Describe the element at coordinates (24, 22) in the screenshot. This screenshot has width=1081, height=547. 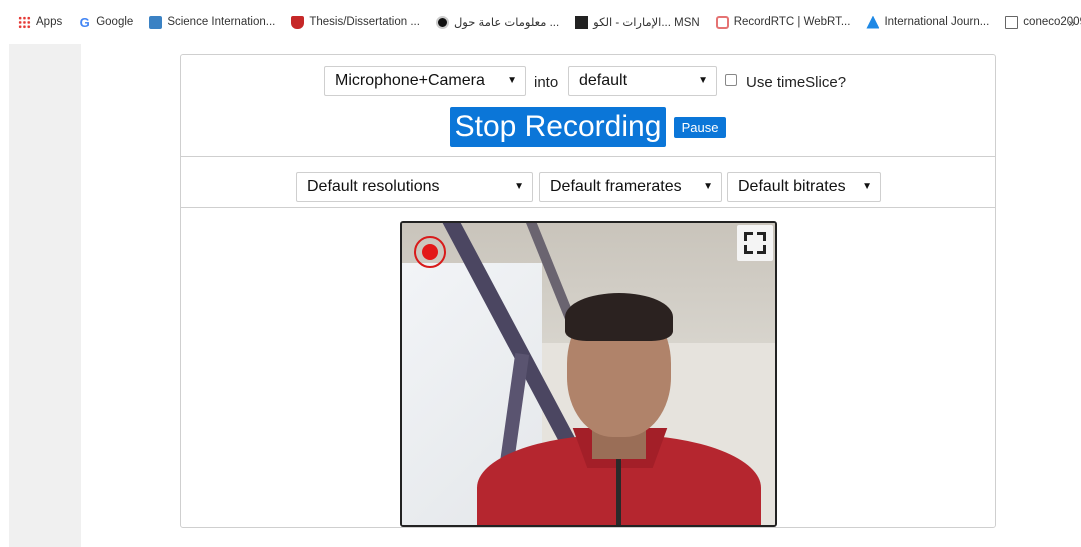
I see `apps-grid-icon` at that location.